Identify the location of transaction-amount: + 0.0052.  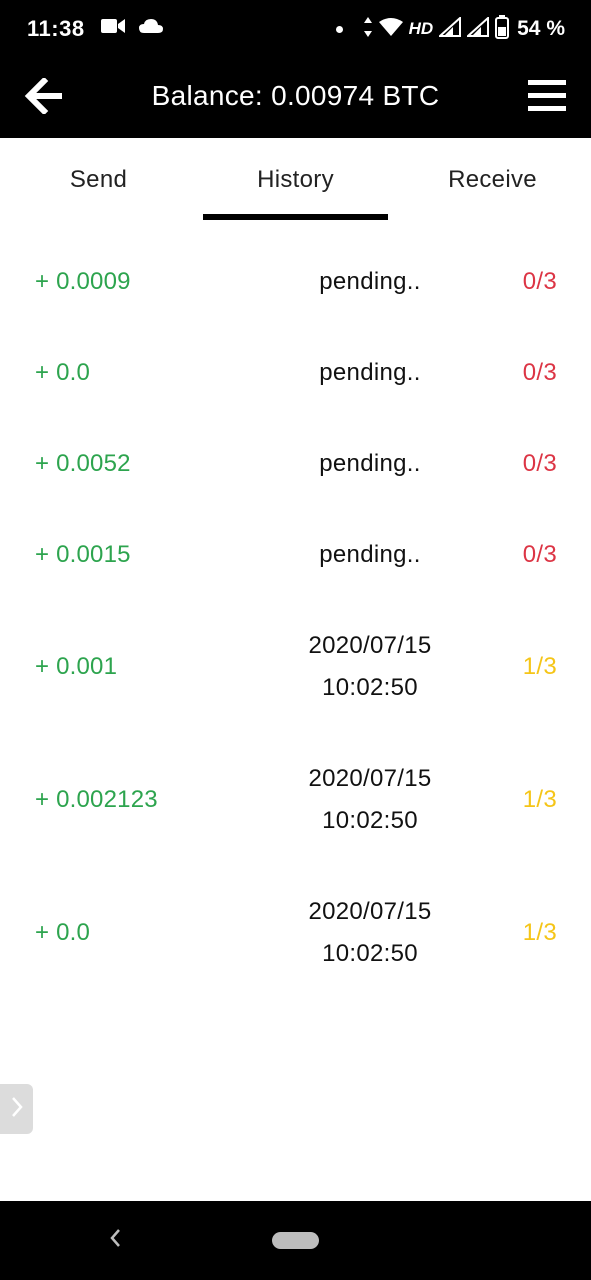
(83, 463).